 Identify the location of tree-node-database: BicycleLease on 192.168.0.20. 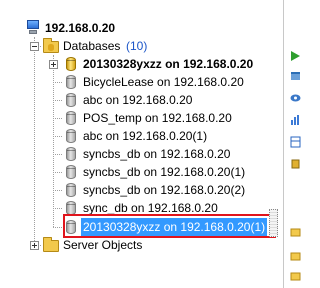
(169, 82).